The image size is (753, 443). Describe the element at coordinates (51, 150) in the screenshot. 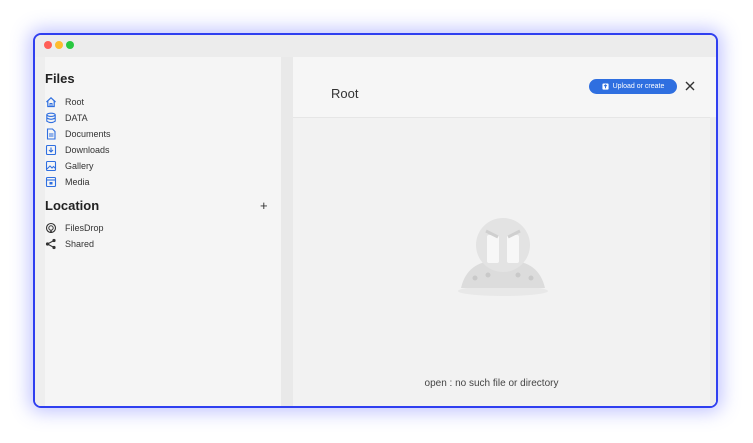

I see `download-icon` at that location.